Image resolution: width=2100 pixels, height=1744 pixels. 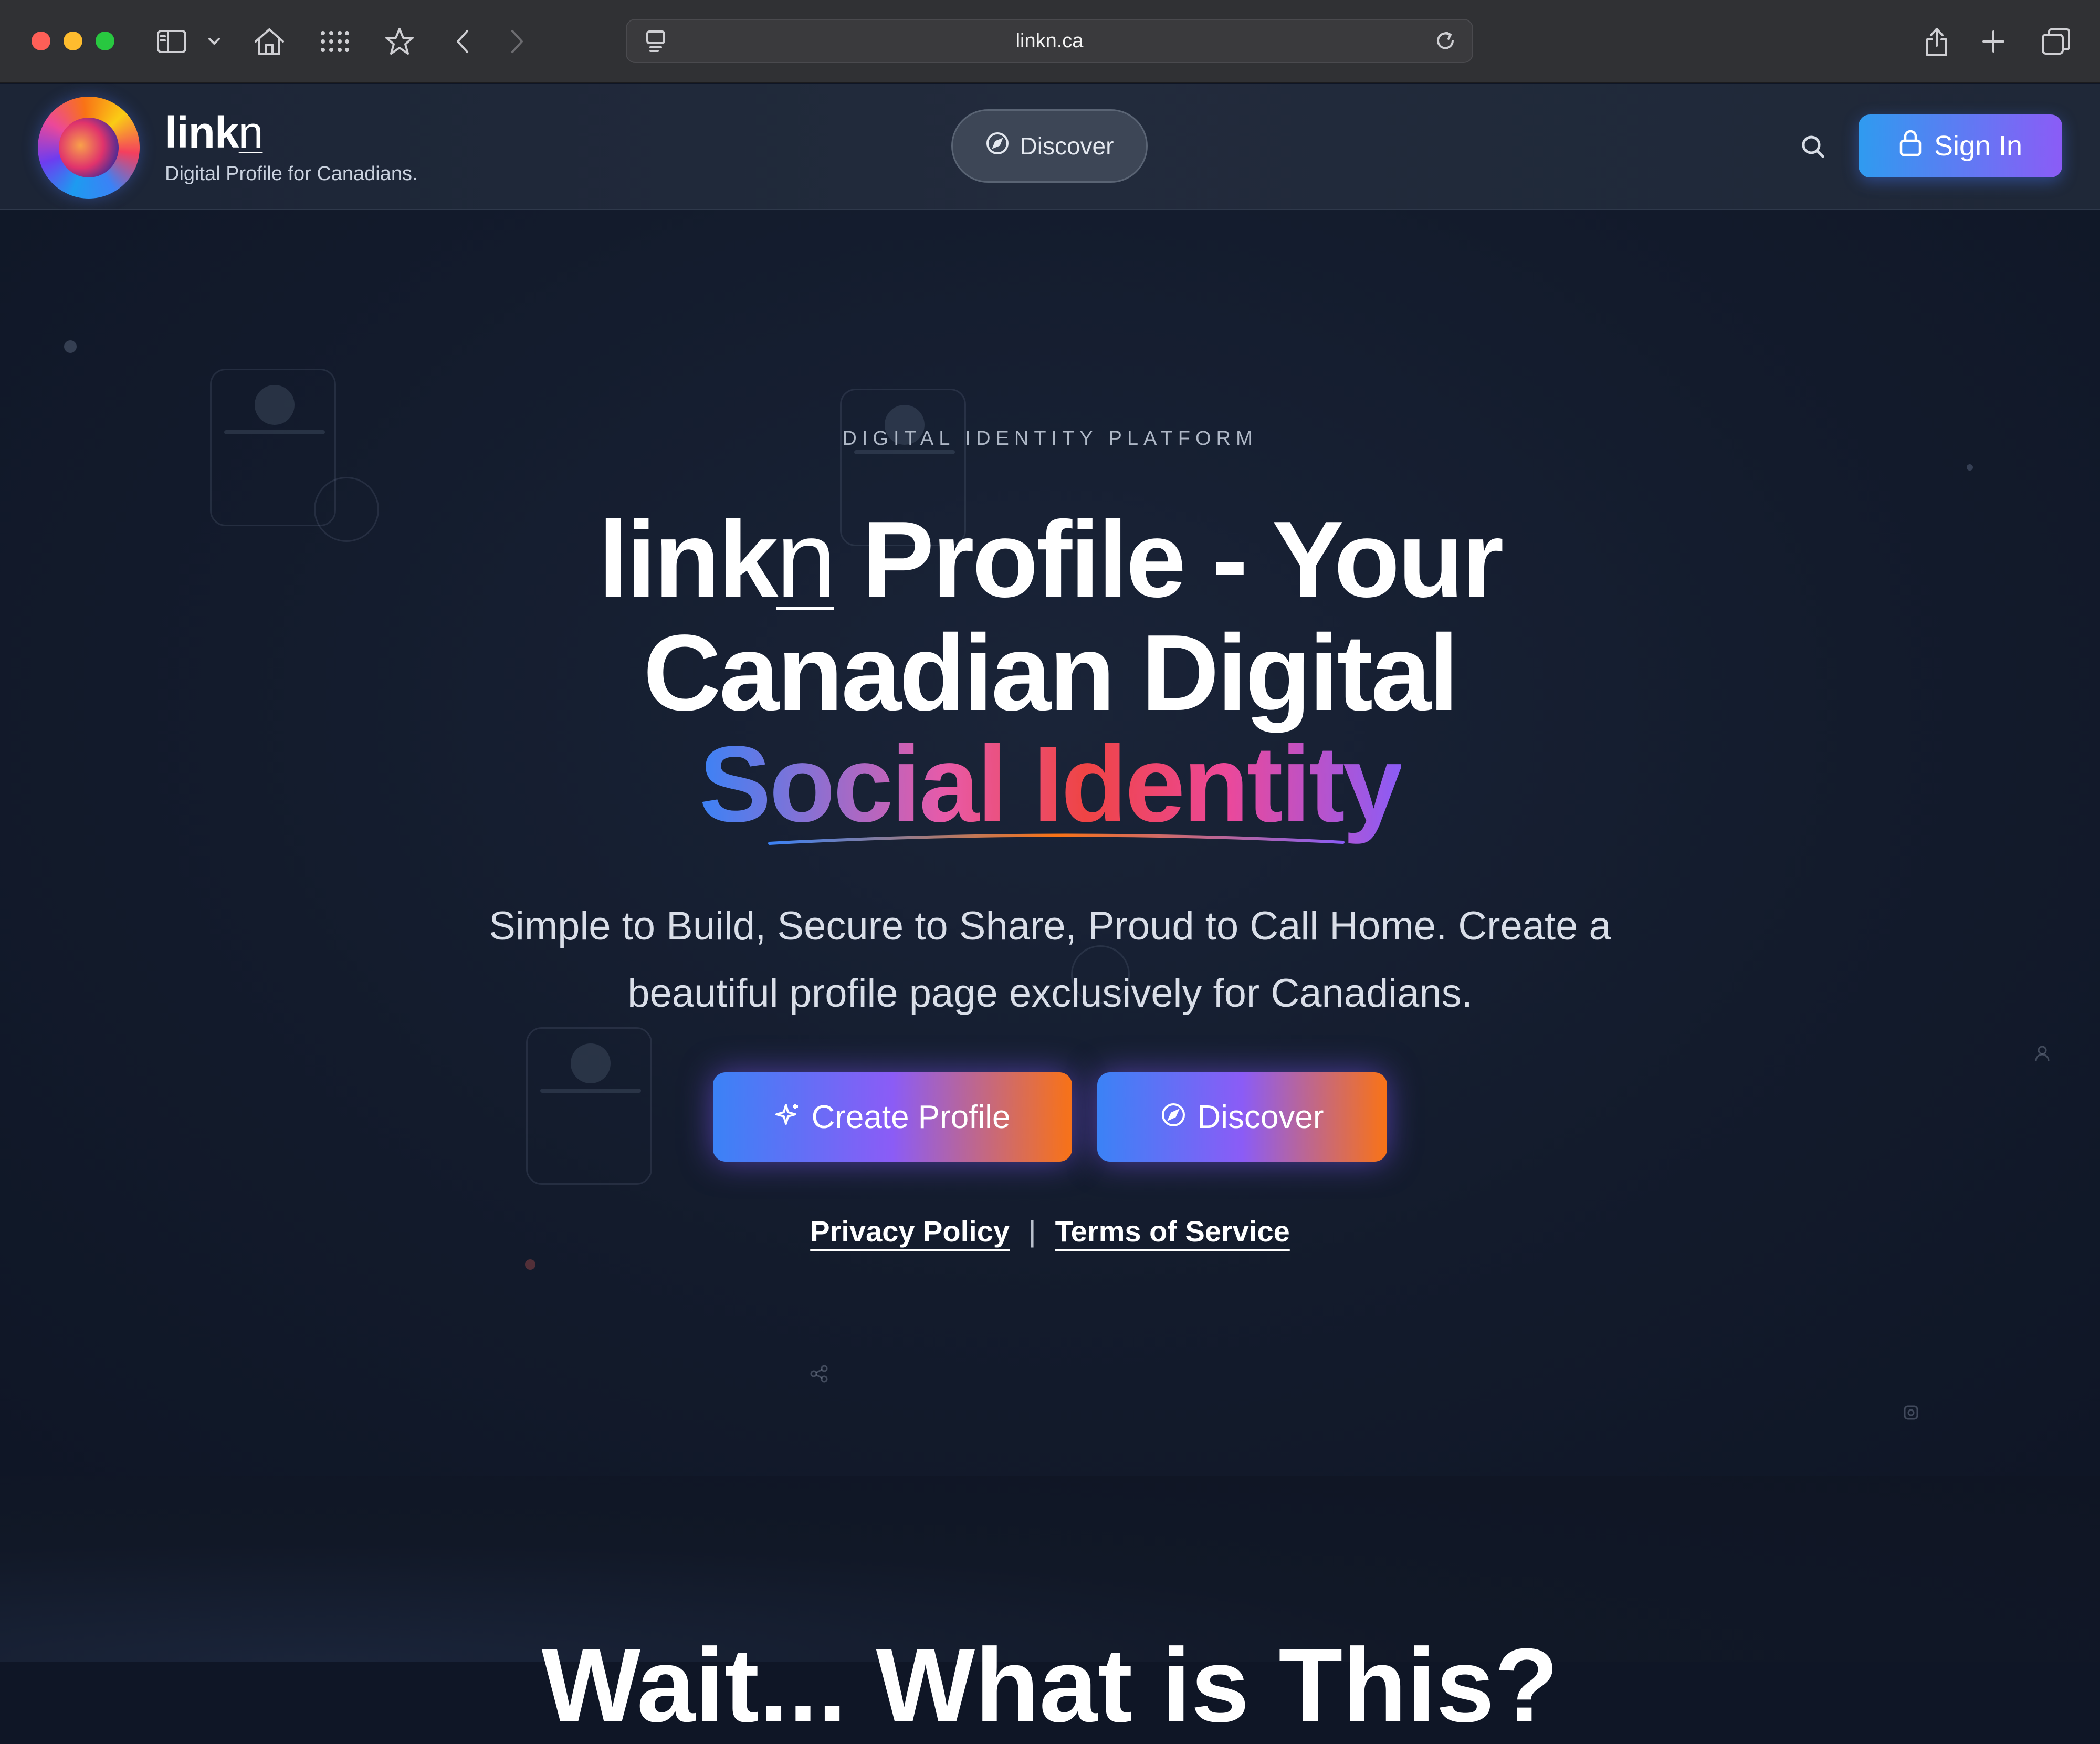 I want to click on terms-of-service-link: Terms of Service, so click(x=1172, y=1231).